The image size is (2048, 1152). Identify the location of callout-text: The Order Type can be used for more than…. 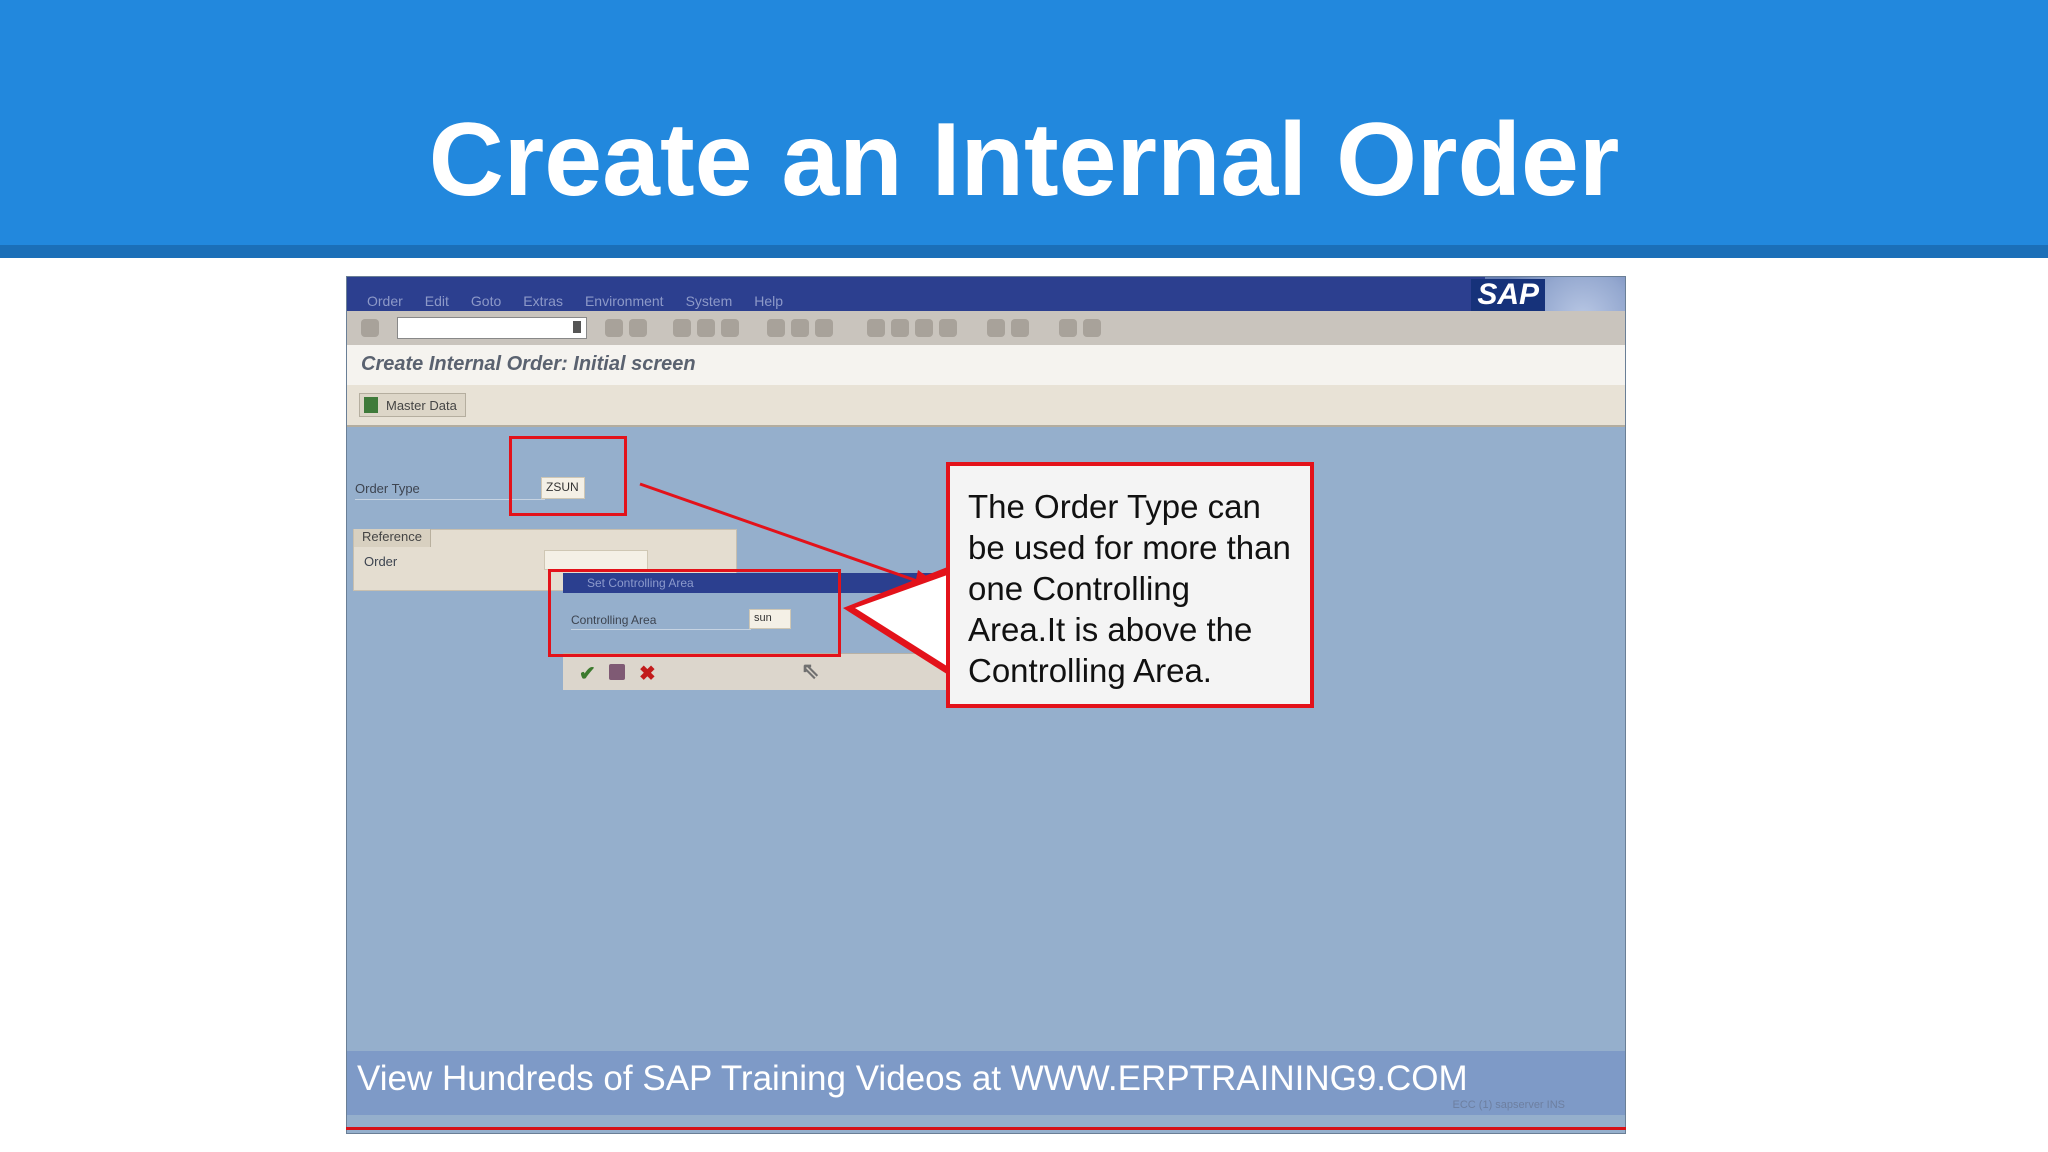
(1129, 588).